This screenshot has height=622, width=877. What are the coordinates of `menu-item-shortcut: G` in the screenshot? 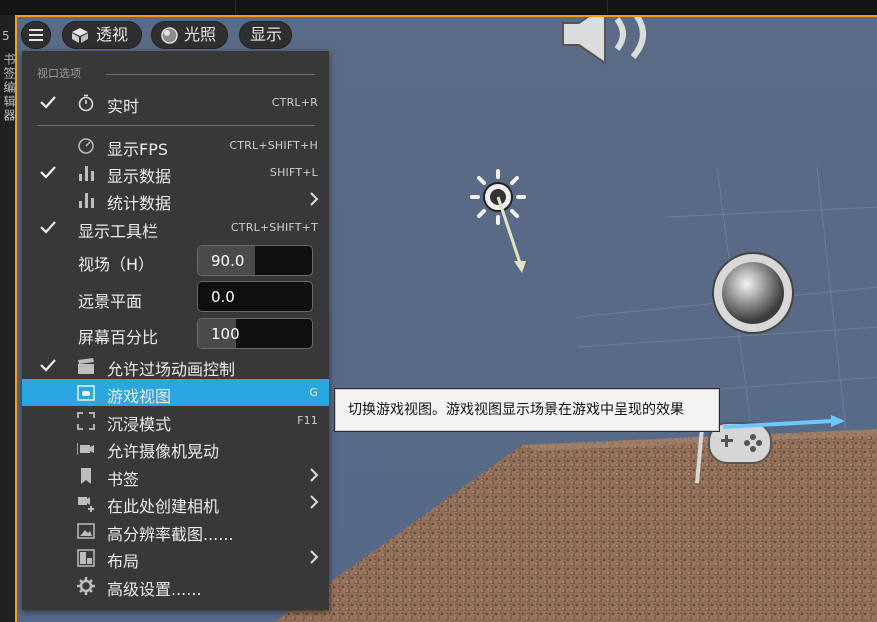 It's located at (313, 392).